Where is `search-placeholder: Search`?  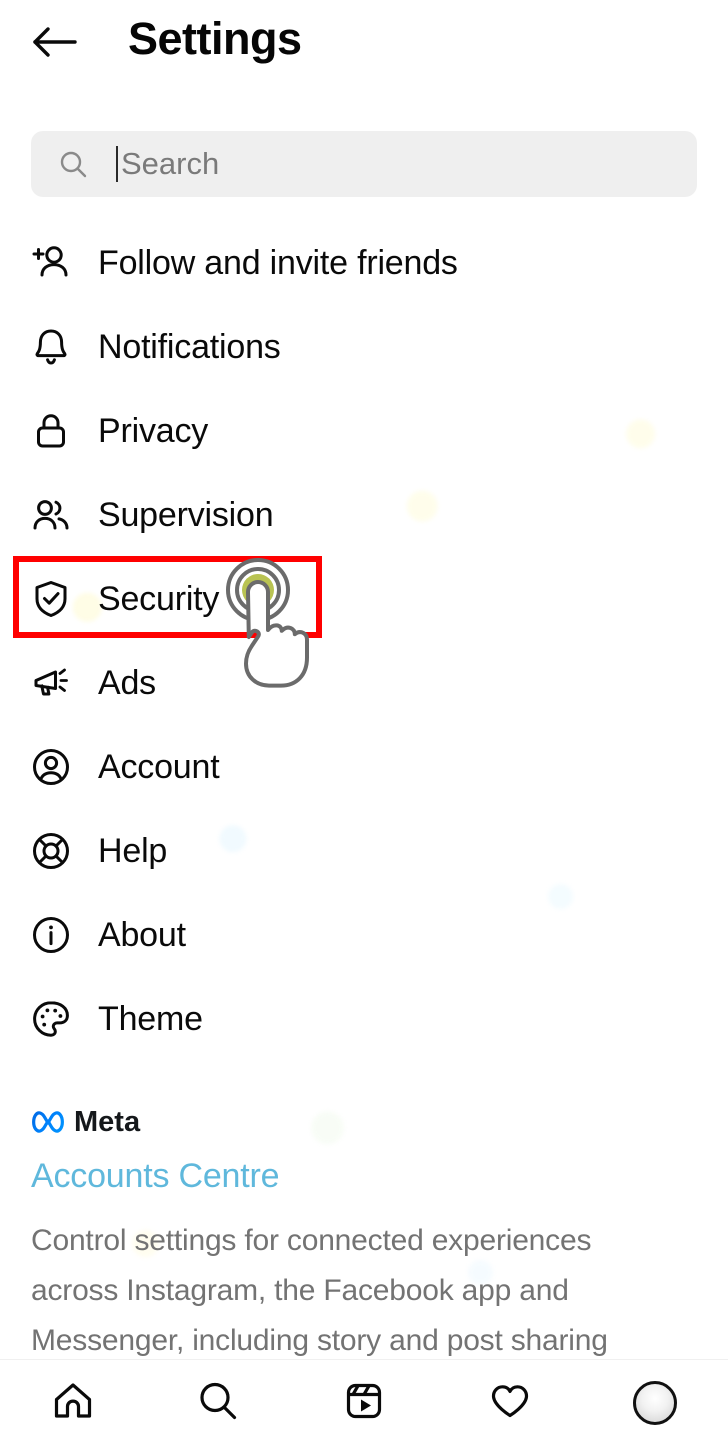
search-placeholder: Search is located at coordinates (170, 163).